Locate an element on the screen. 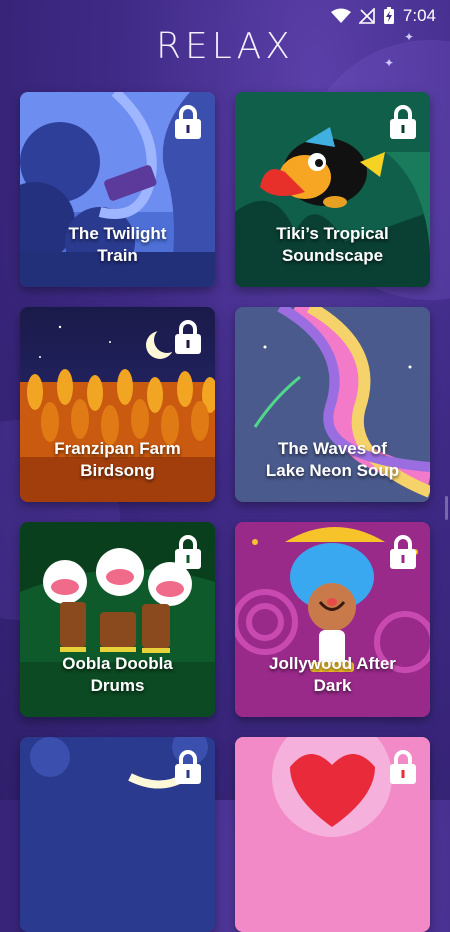  card-jollywood-after-dark: Jollywood After Dark is located at coordinates (332, 619).